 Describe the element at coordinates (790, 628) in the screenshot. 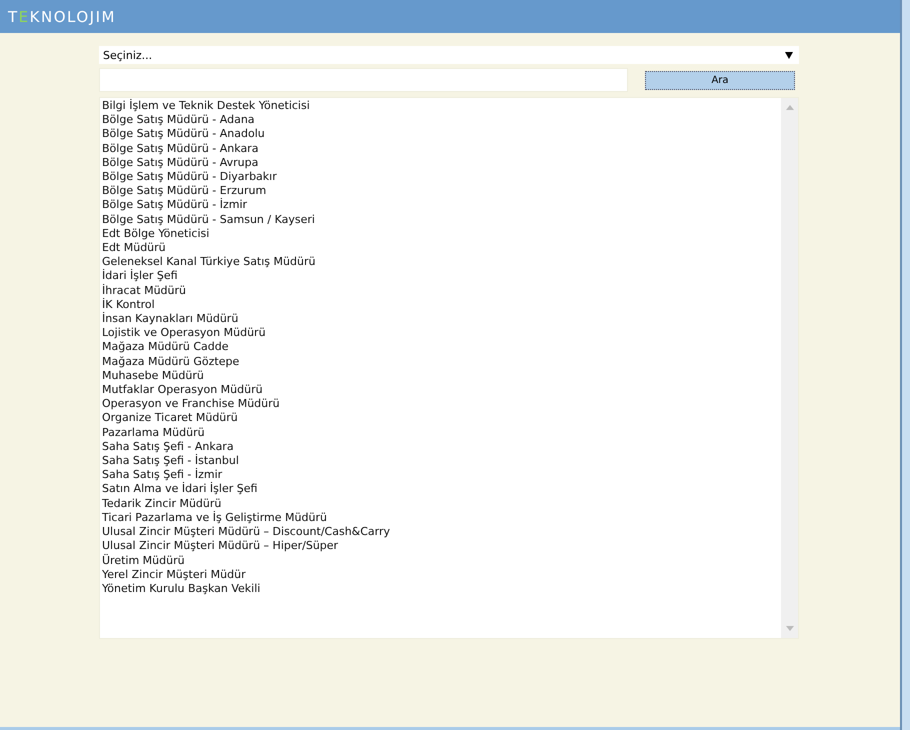

I see `scroll-down-icon` at that location.